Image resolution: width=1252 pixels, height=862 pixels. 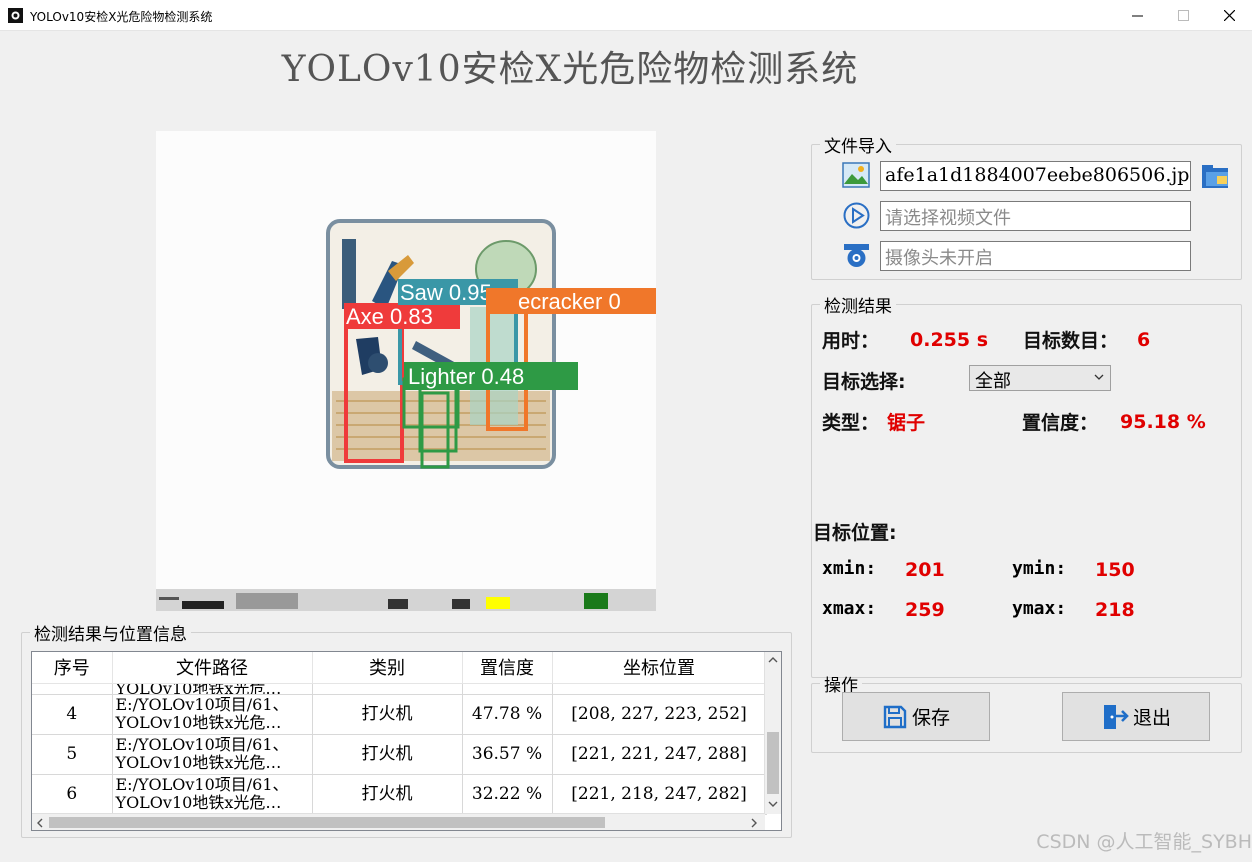 What do you see at coordinates (1144, 842) in the screenshot?
I see `watermark: CSDN @人工智能_SYBH` at bounding box center [1144, 842].